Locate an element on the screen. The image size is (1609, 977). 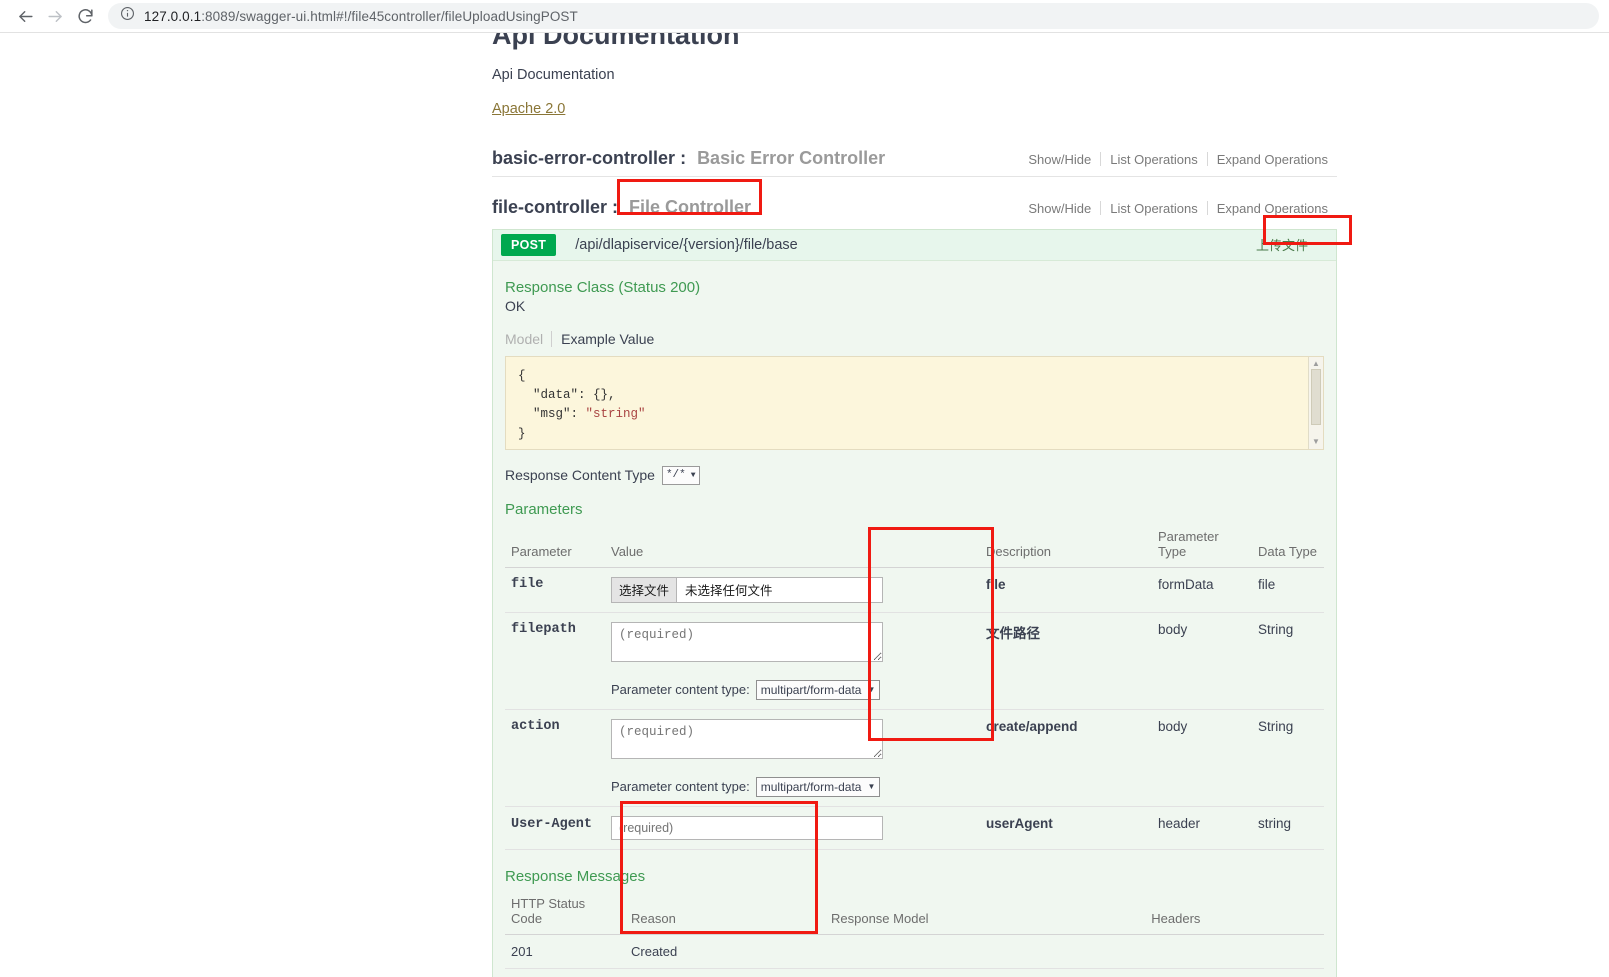
file-status-label: 未选择任何文件 is located at coordinates (729, 591).